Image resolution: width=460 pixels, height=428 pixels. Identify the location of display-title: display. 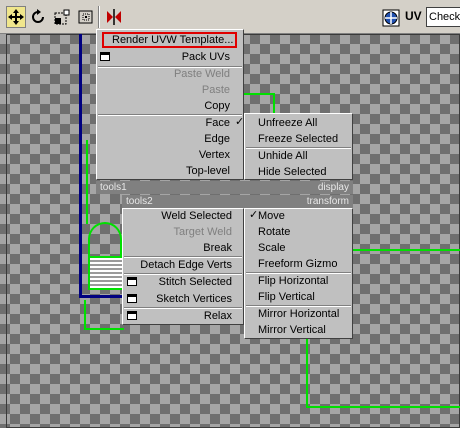
(333, 187).